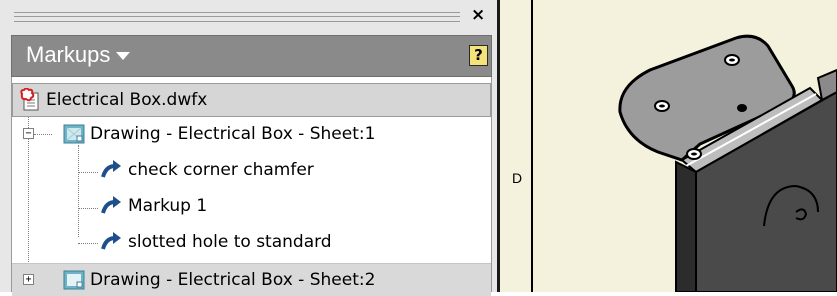 This screenshot has height=296, width=837. Describe the element at coordinates (237, 17) in the screenshot. I see `palette-grip-handle` at that location.